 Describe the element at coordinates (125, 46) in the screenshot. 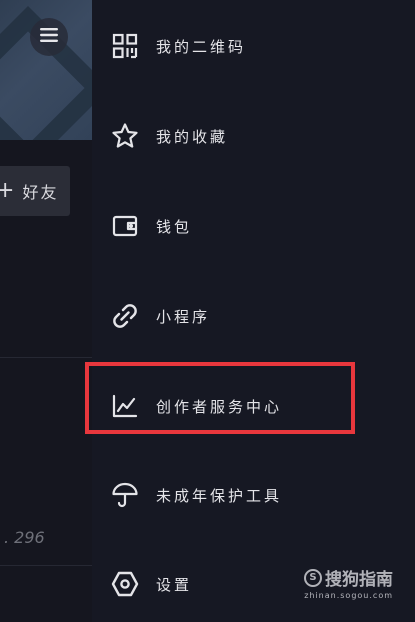

I see `qr-code-icon` at that location.